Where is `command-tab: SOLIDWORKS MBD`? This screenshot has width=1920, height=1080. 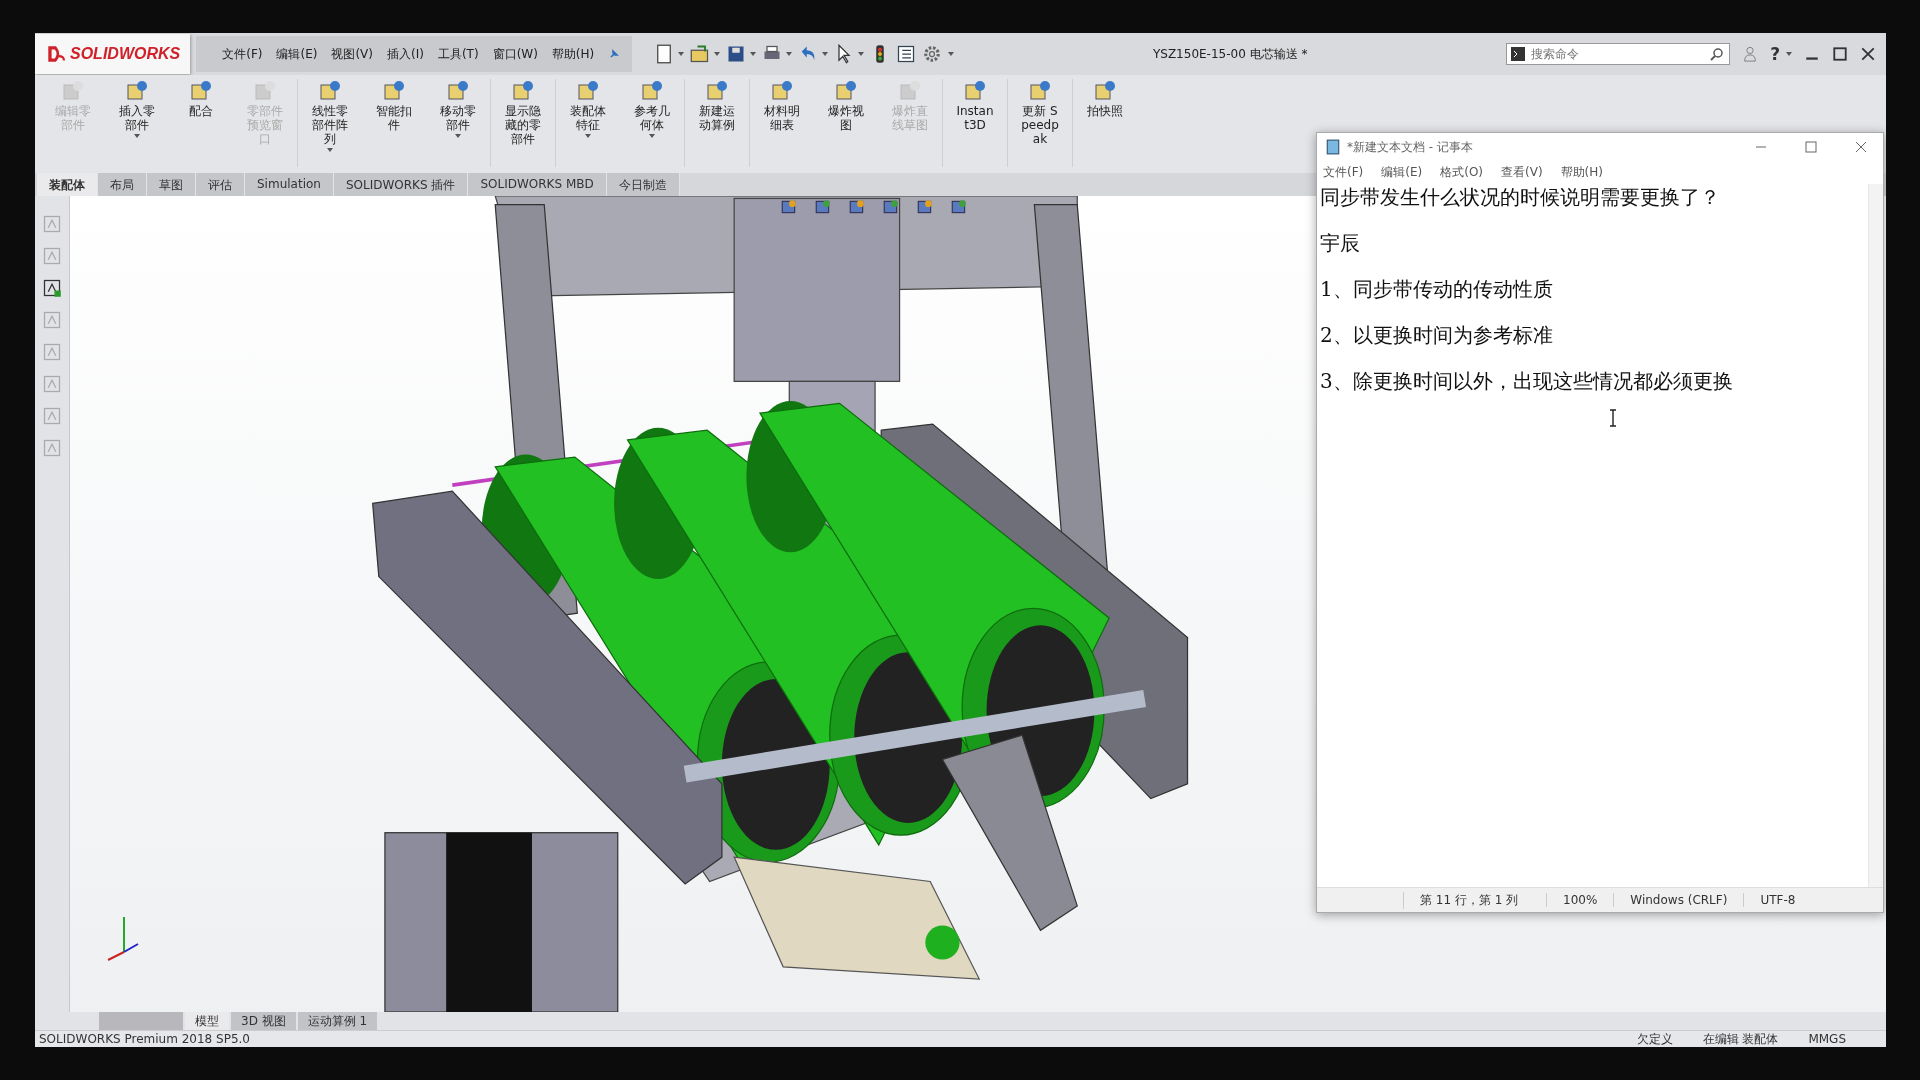 command-tab: SOLIDWORKS MBD is located at coordinates (537, 184).